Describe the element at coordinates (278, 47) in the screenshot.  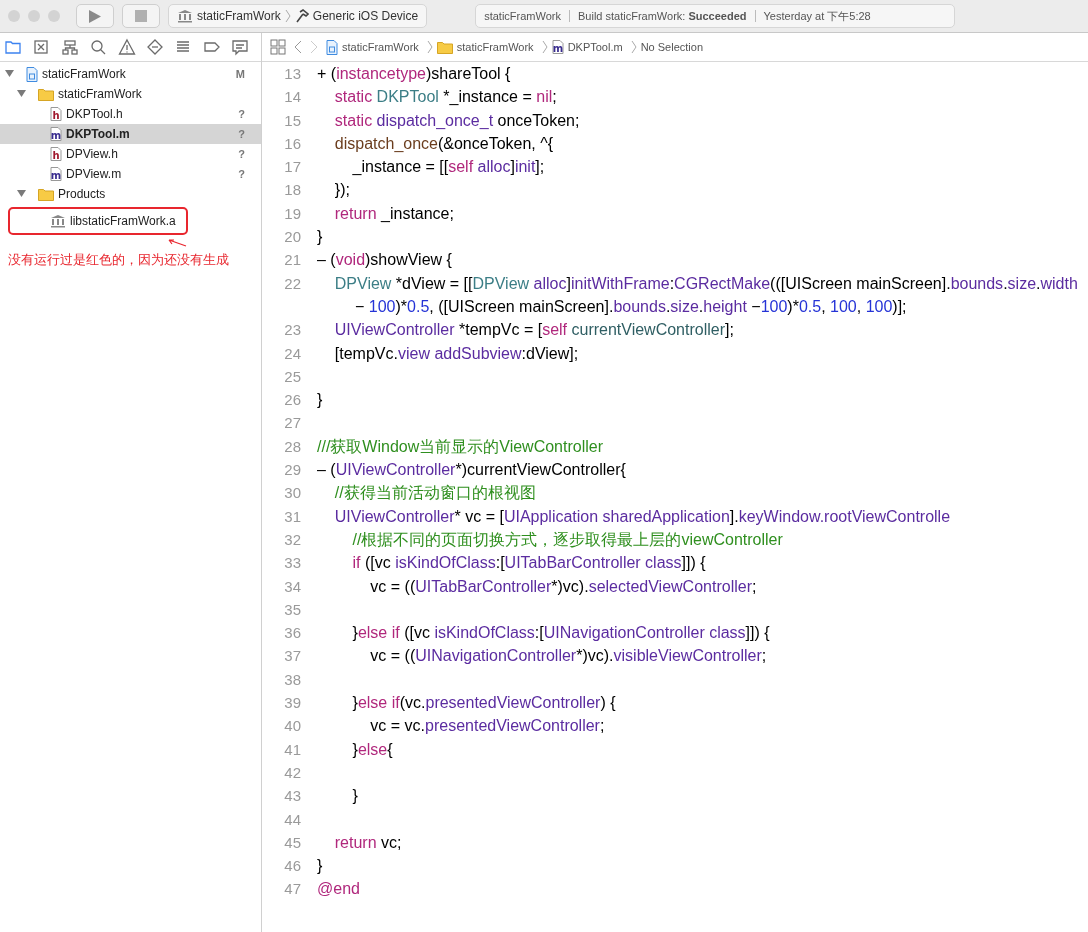
I see `grid-icon` at that location.